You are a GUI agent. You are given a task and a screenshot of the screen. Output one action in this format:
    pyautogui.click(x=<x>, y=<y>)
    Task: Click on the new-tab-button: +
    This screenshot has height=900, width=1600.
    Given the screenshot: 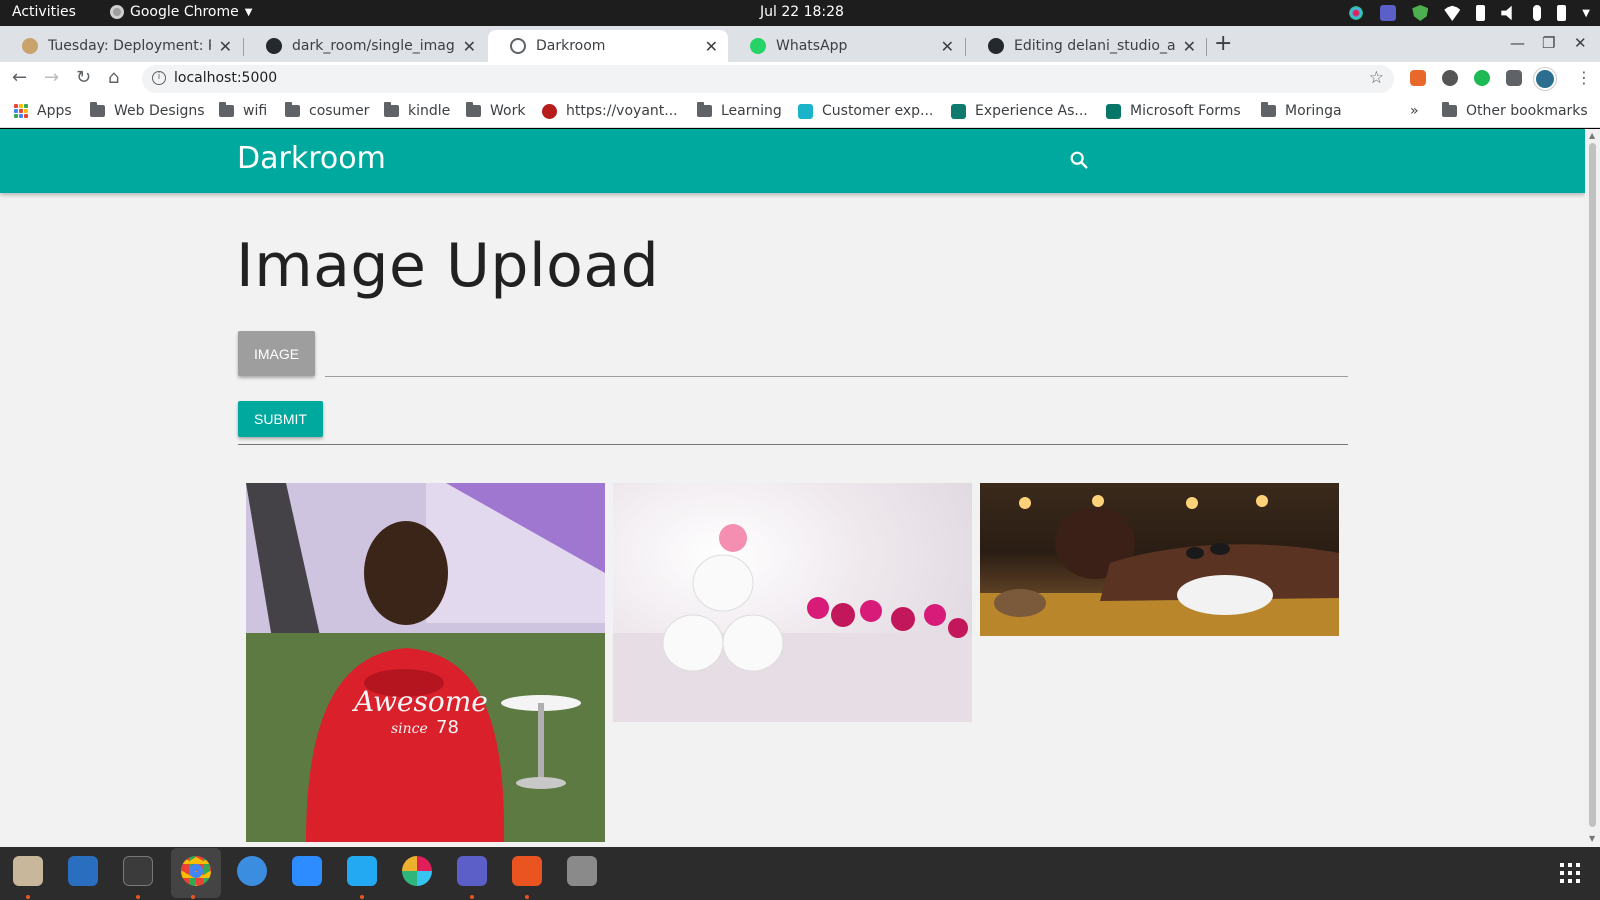 What is the action you would take?
    pyautogui.click(x=1223, y=43)
    